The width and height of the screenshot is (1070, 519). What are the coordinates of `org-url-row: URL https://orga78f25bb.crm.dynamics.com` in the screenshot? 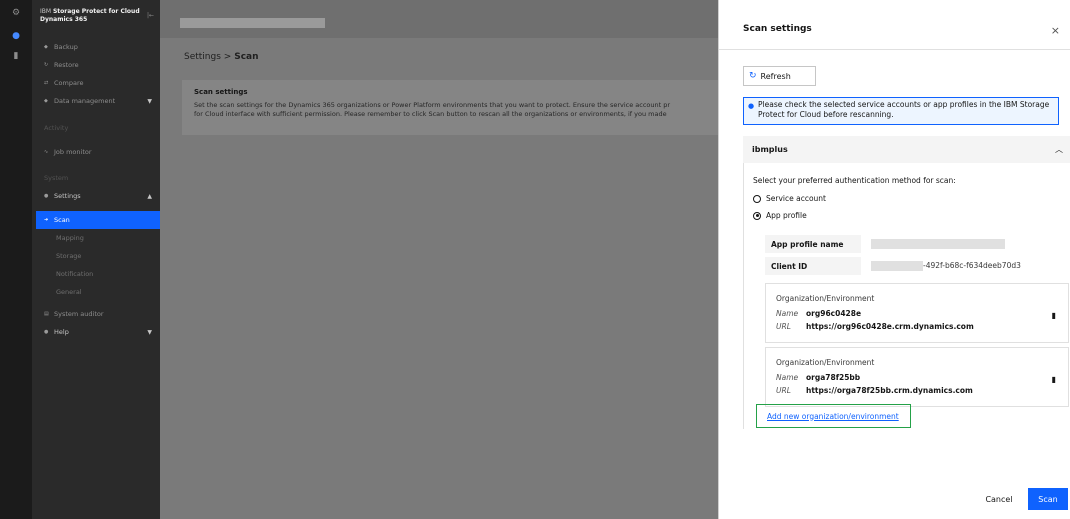 It's located at (874, 390).